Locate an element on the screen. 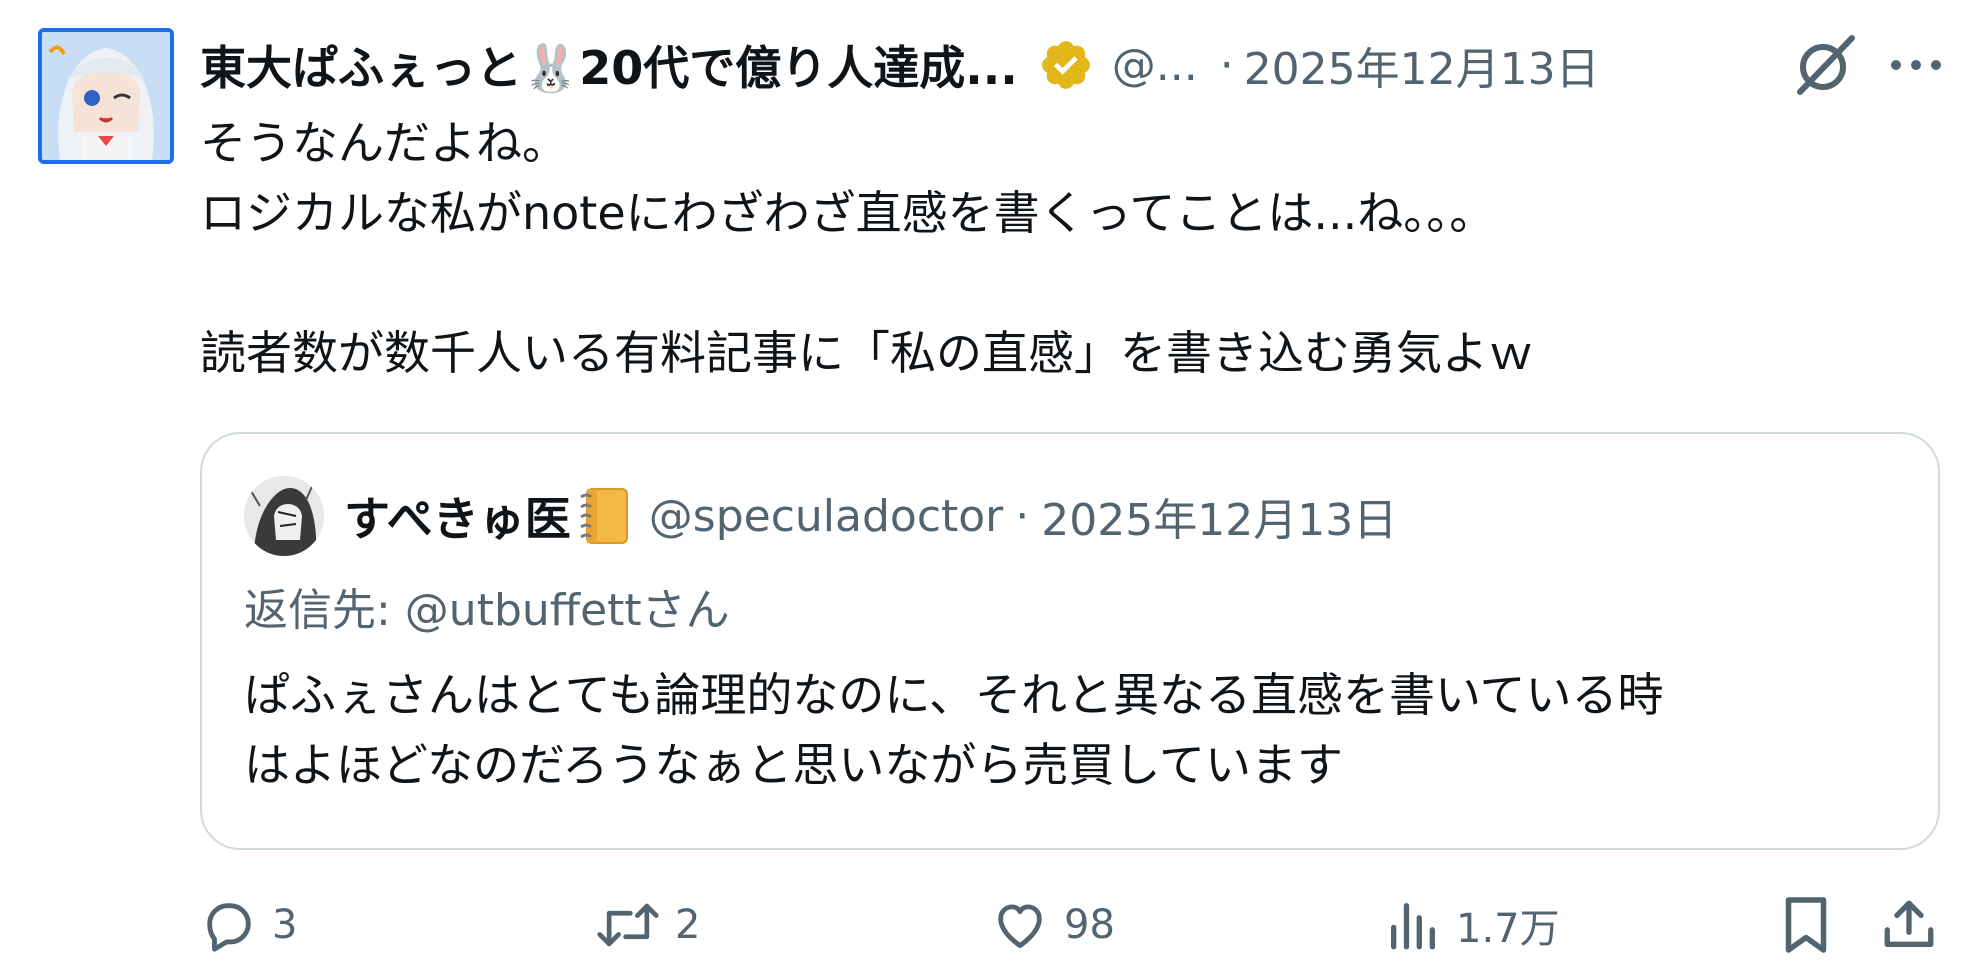 This screenshot has width=1977, height=970. quoted-tweet-header: すぺきゅ医 @speculadoctor · 2025年12月13日 is located at coordinates (870, 516).